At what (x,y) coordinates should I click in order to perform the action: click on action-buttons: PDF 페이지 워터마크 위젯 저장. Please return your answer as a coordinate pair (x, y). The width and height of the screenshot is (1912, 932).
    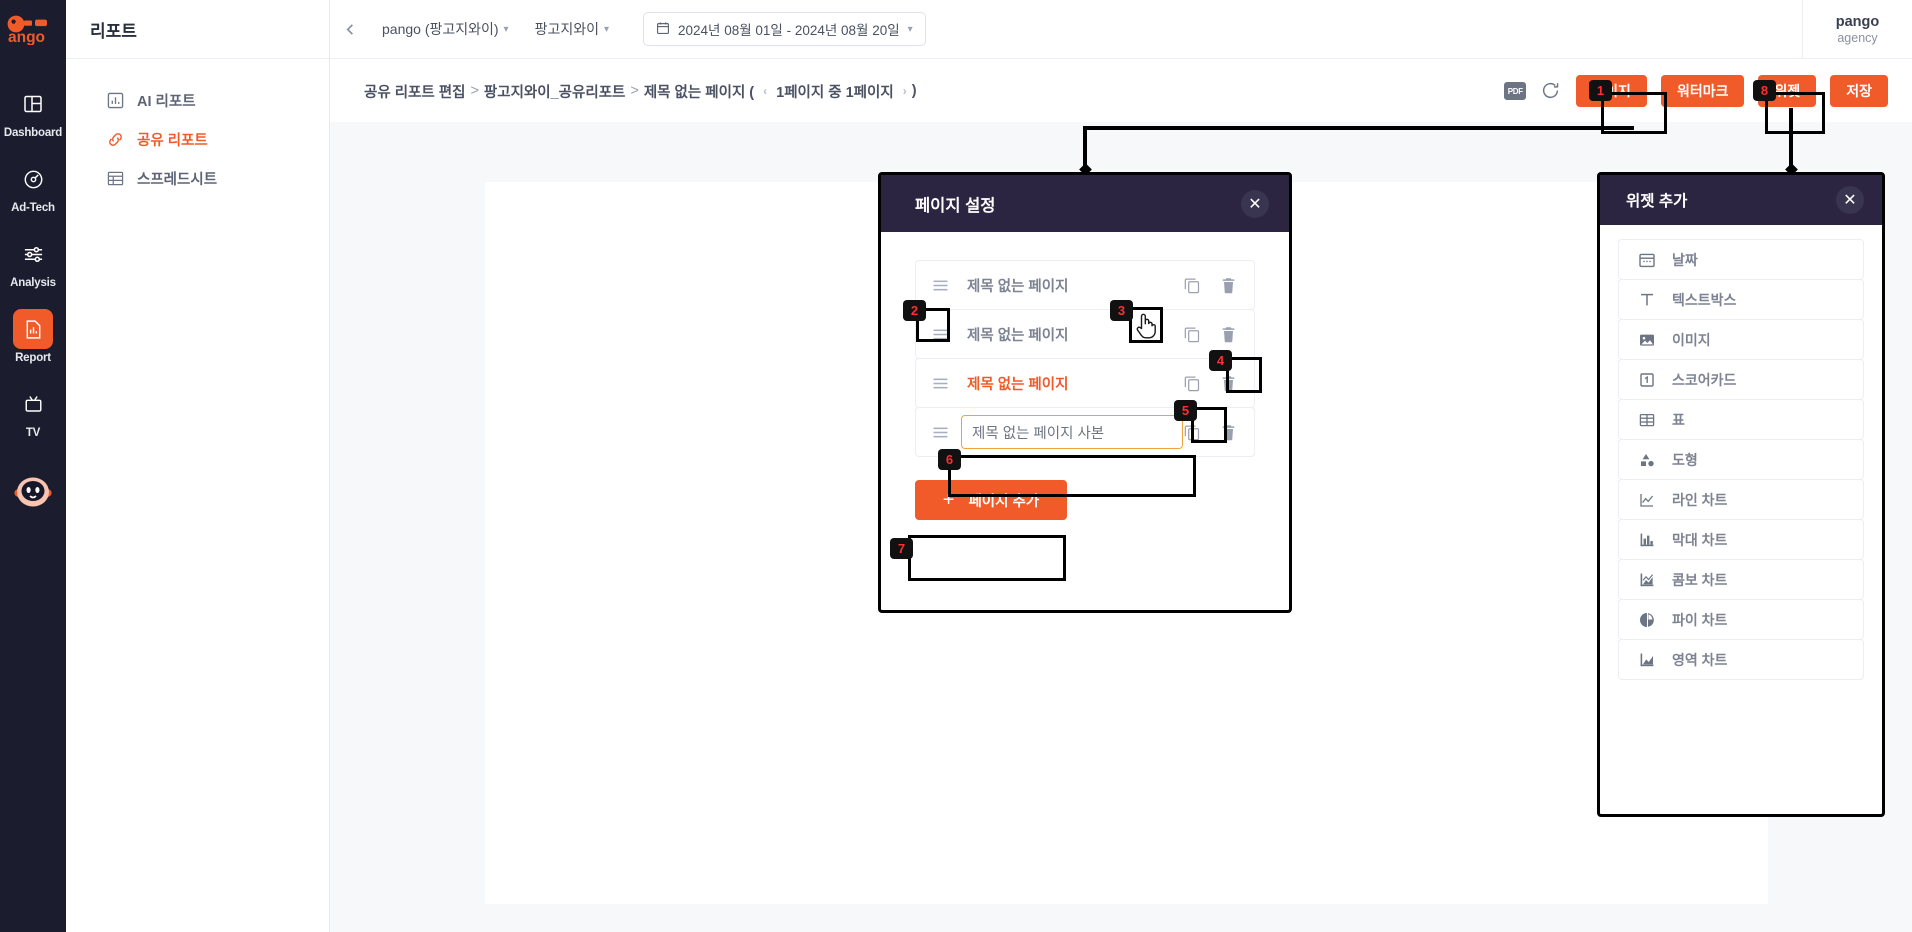
    Looking at the image, I should click on (1696, 91).